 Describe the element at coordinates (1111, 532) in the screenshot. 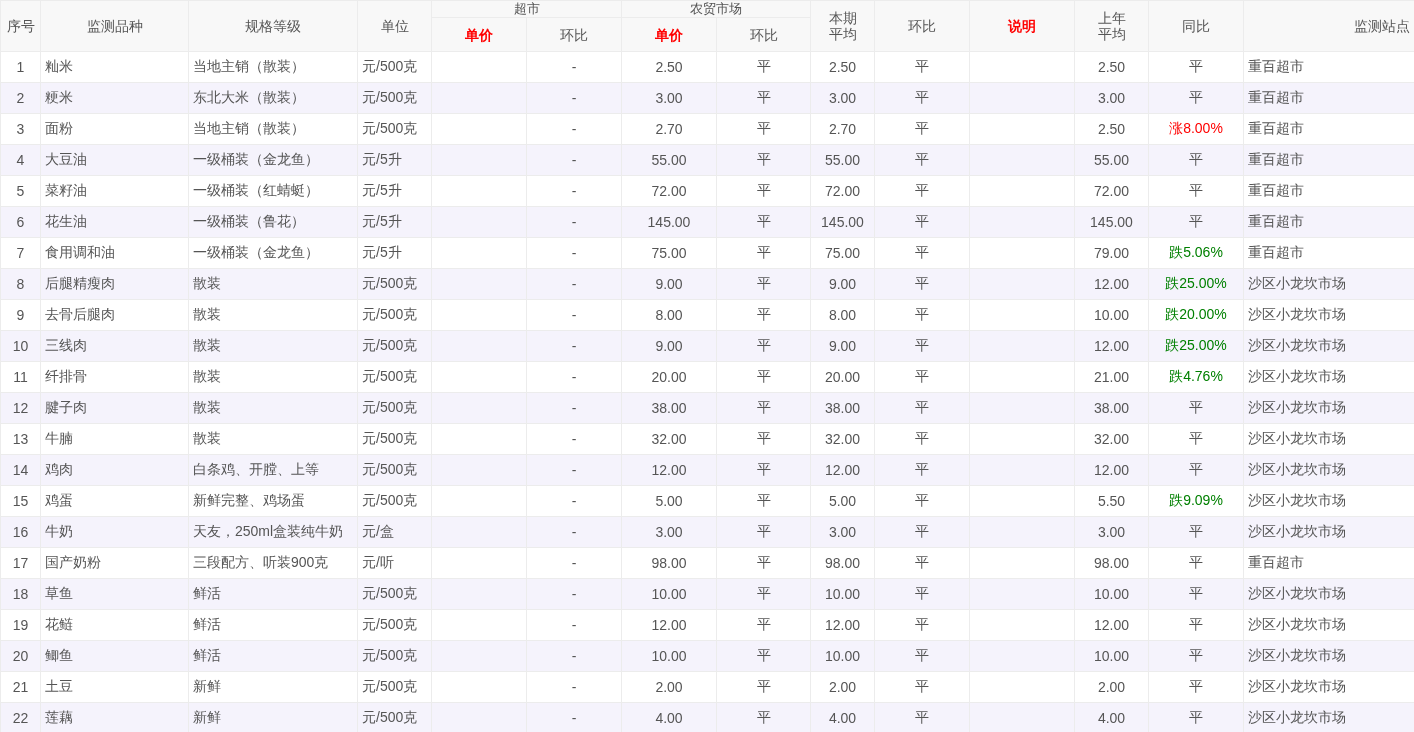

I see `table-cell: 3.00` at that location.